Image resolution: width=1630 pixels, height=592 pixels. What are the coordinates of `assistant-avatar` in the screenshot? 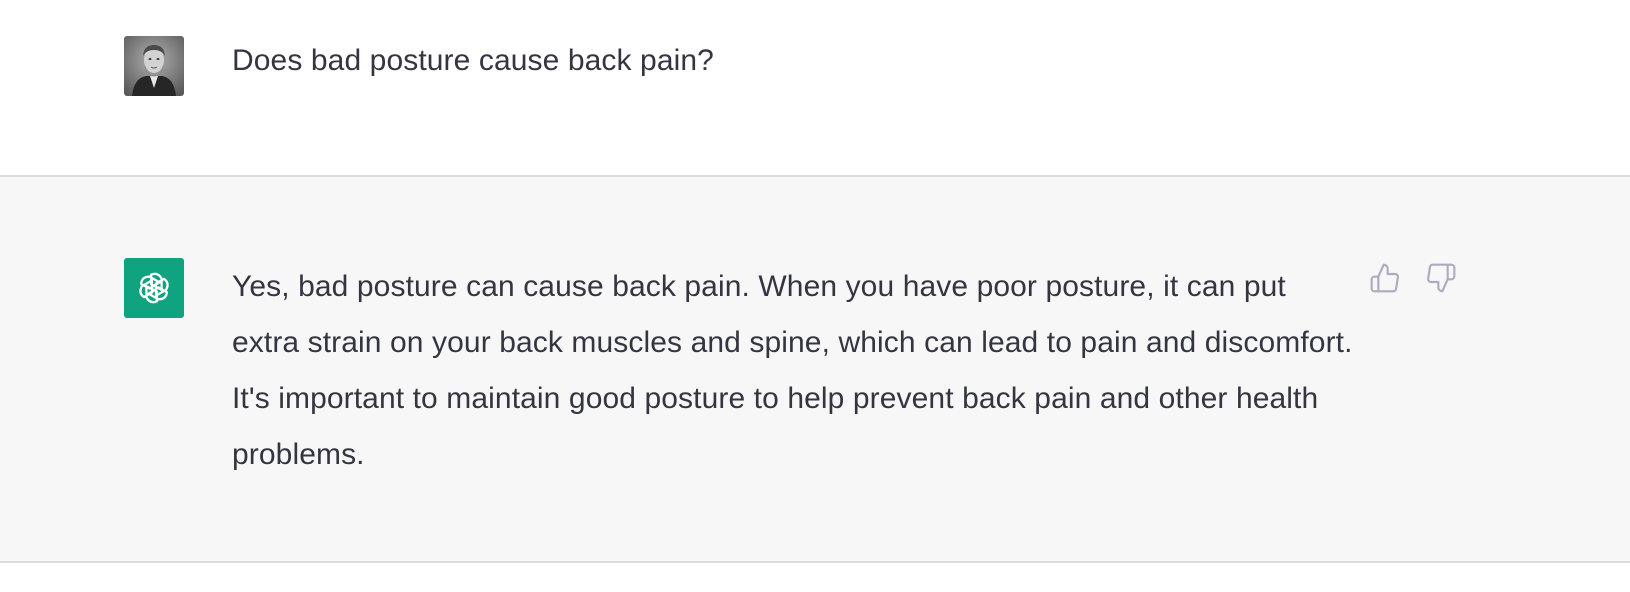 It's located at (154, 288).